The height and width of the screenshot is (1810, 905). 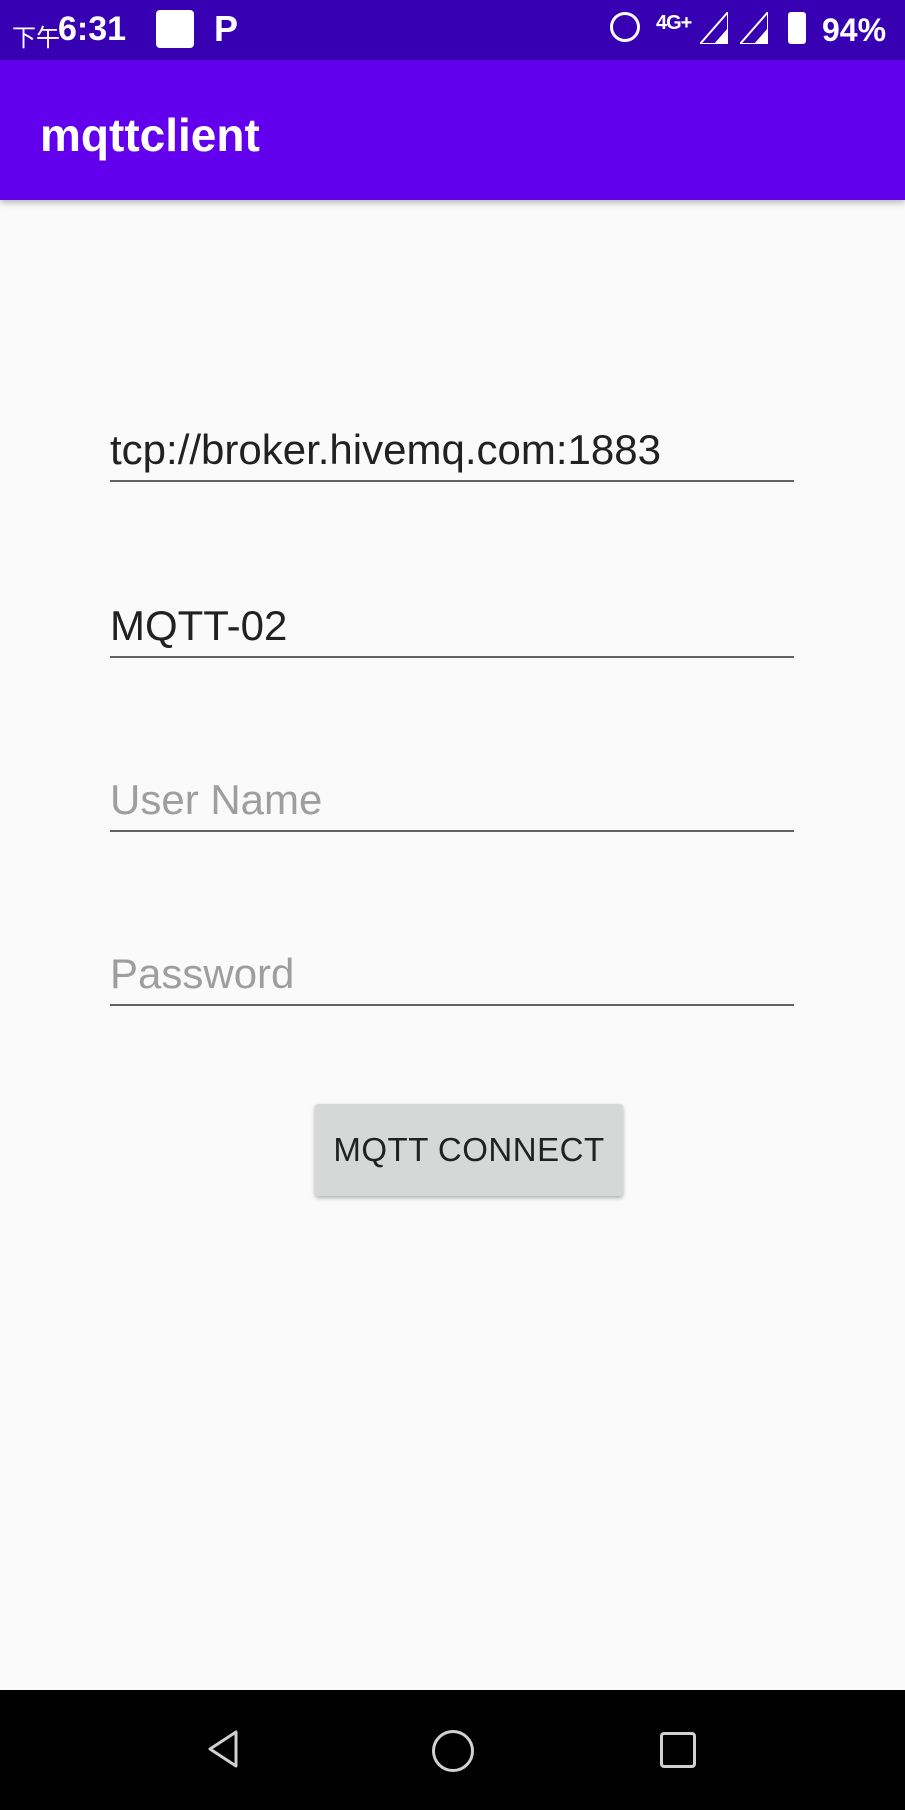 I want to click on app-title: mqttclient, so click(x=150, y=135).